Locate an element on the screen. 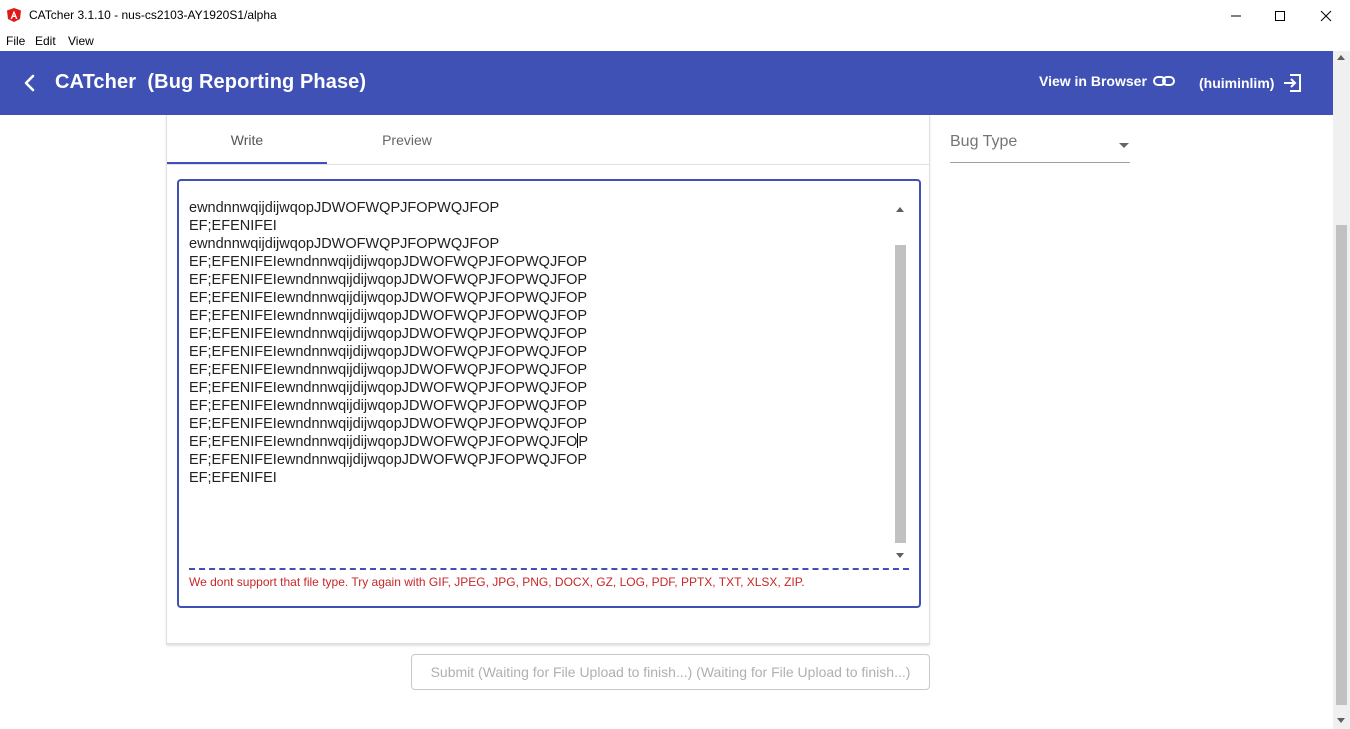 The height and width of the screenshot is (729, 1350). logout-button: (huiminlim) is located at coordinates (1250, 83).